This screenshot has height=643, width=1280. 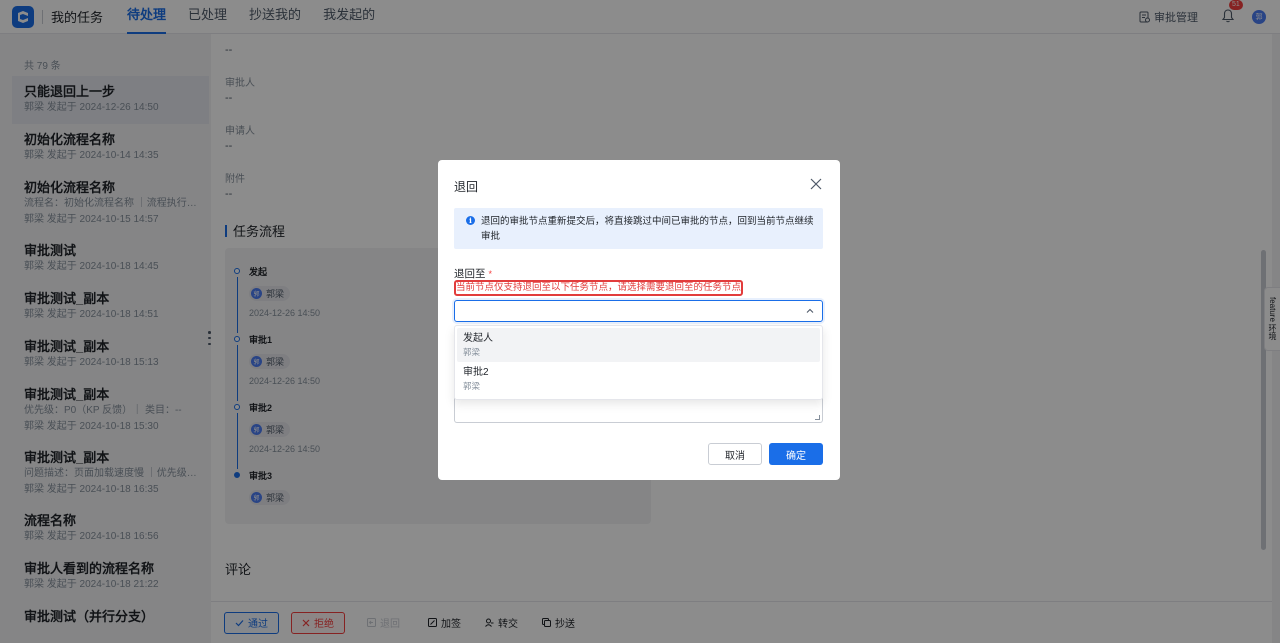 I want to click on info-alert: i 退回的审批节点重新提交后，将直接跳过中间已审批的节点，回到当前节点继续审批, so click(x=638, y=228).